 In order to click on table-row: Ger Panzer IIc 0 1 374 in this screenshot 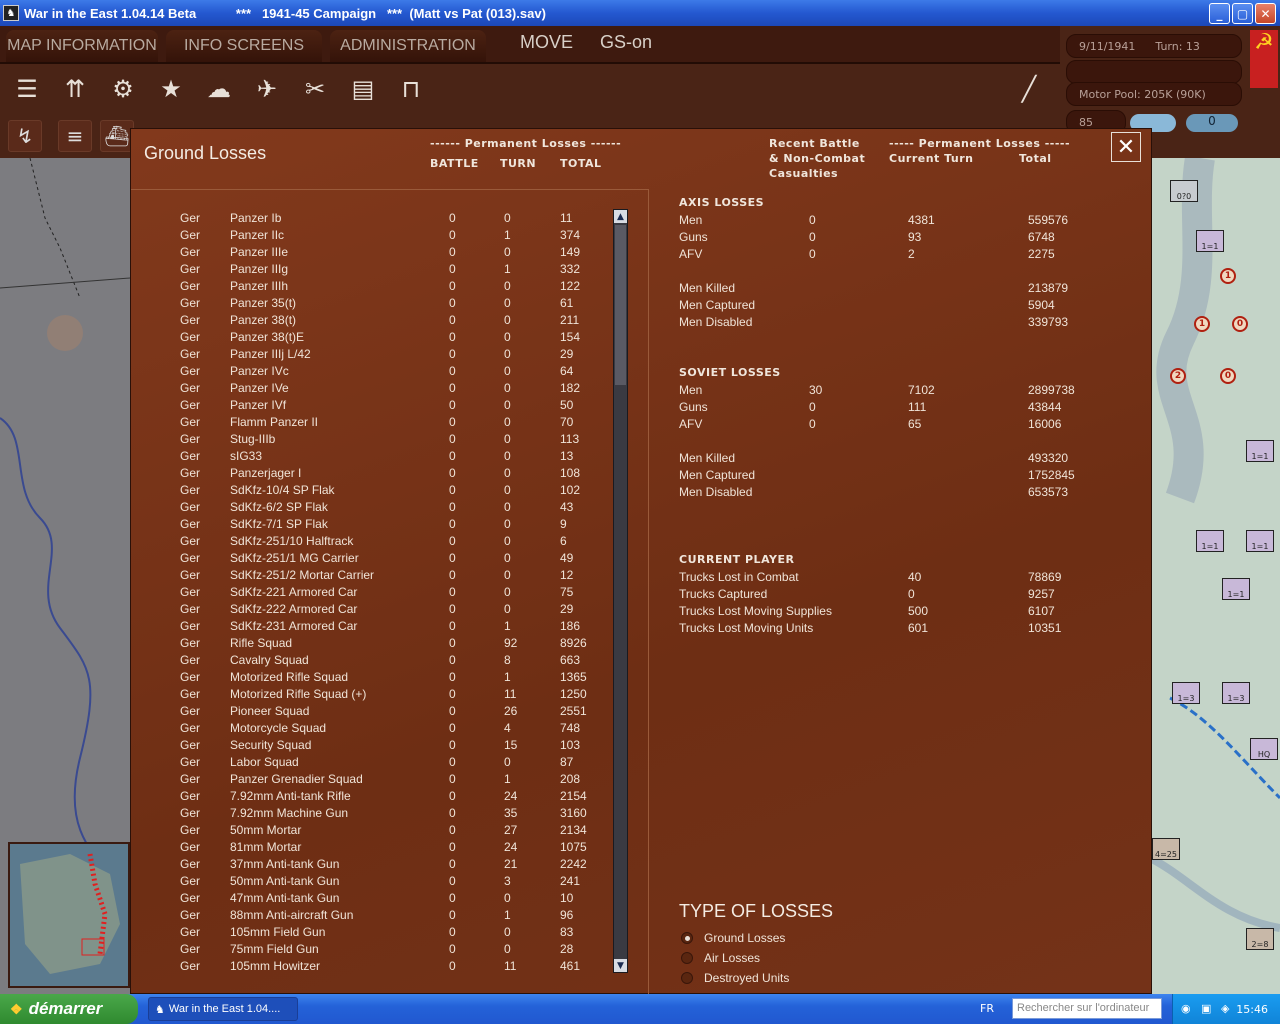, I will do `click(371, 235)`.